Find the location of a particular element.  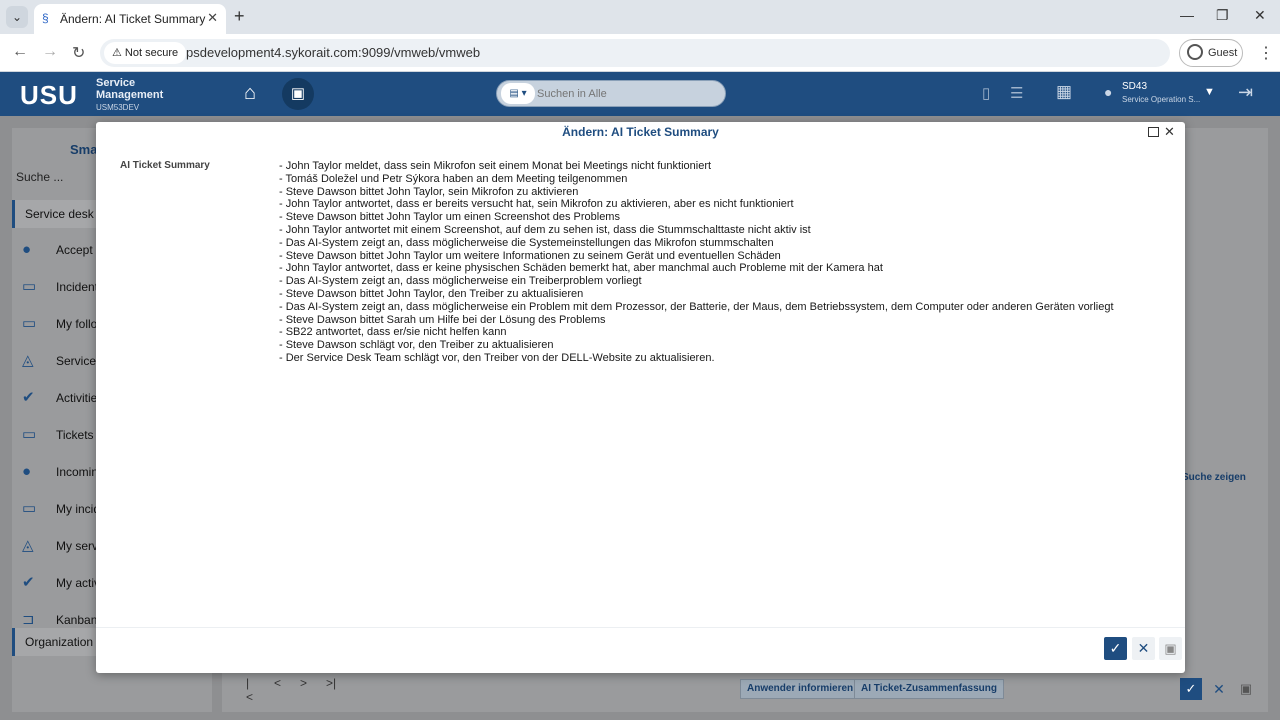

bookmark-icon: ▯ is located at coordinates (986, 93).